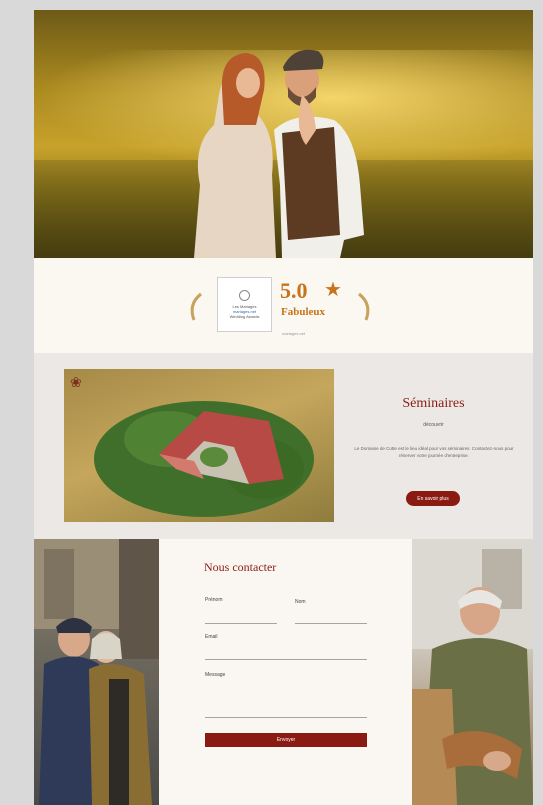  Describe the element at coordinates (303, 312) in the screenshot. I see `rating-label: Fabuleux` at that location.